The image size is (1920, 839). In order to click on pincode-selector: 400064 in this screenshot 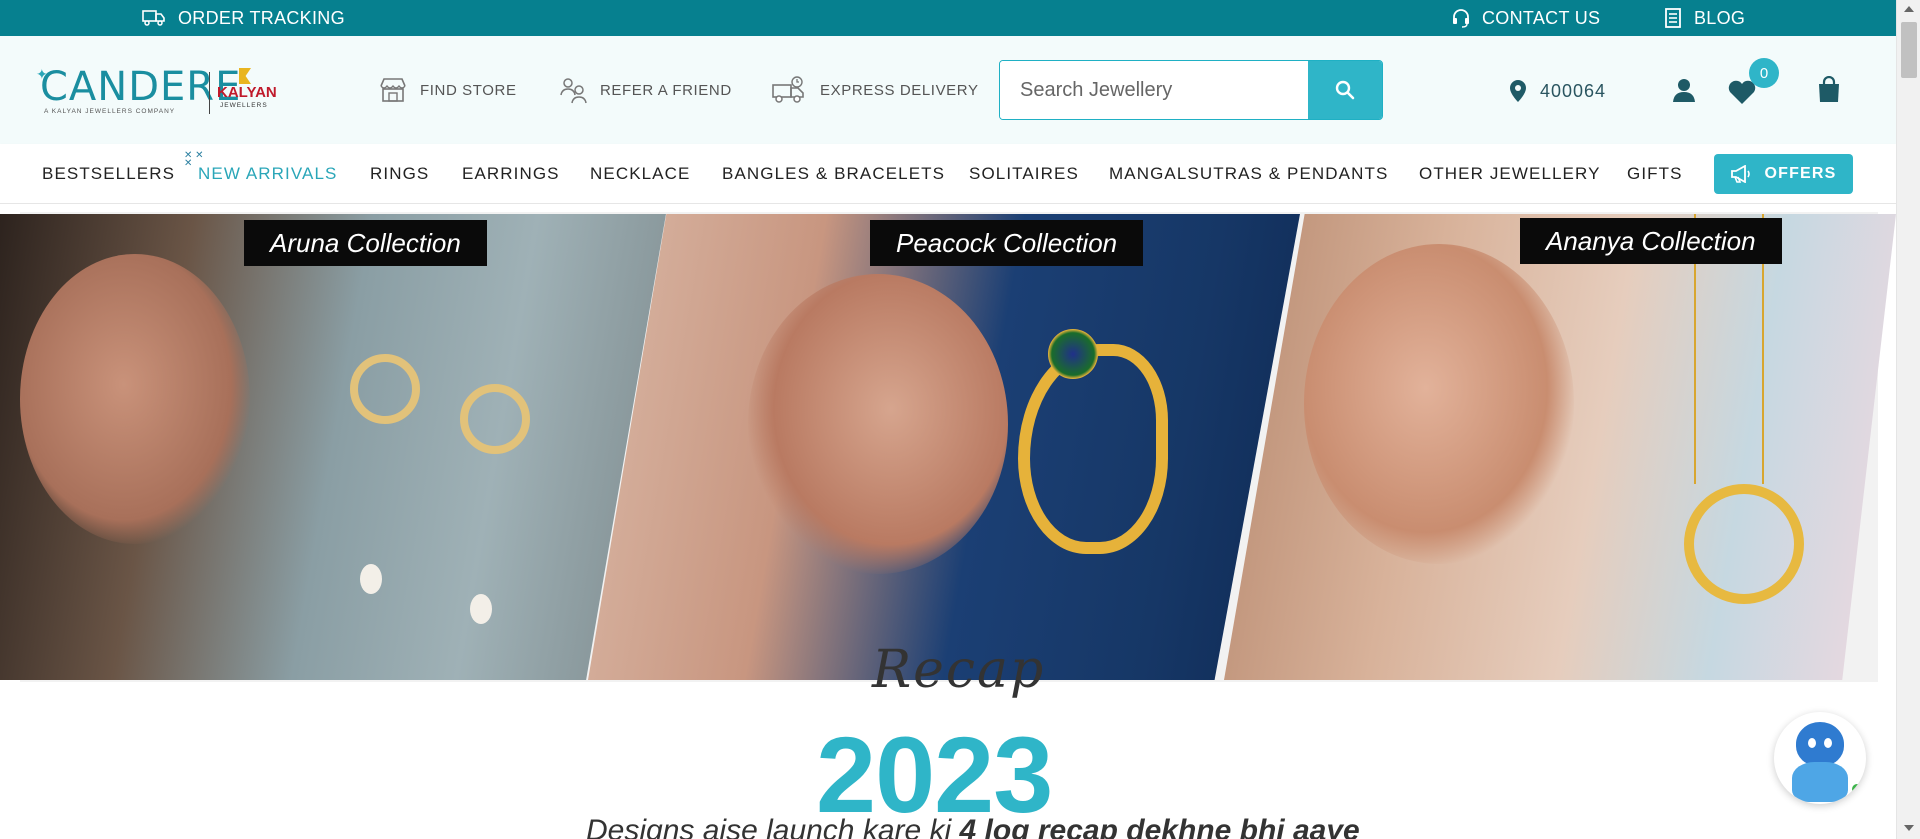, I will do `click(1558, 91)`.